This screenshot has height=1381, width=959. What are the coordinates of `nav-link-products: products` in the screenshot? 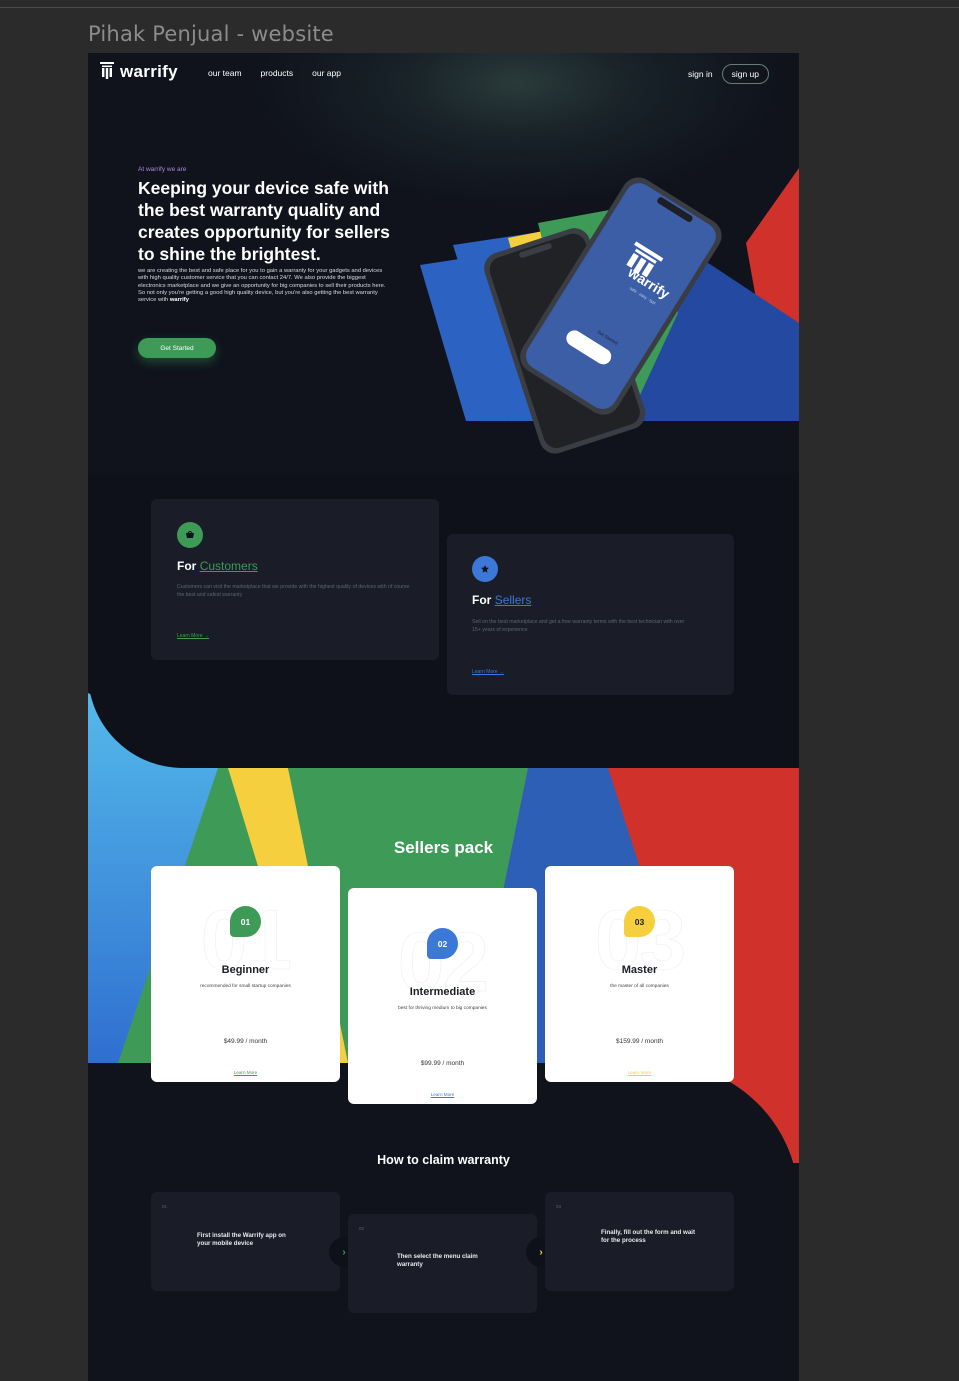 It's located at (277, 73).